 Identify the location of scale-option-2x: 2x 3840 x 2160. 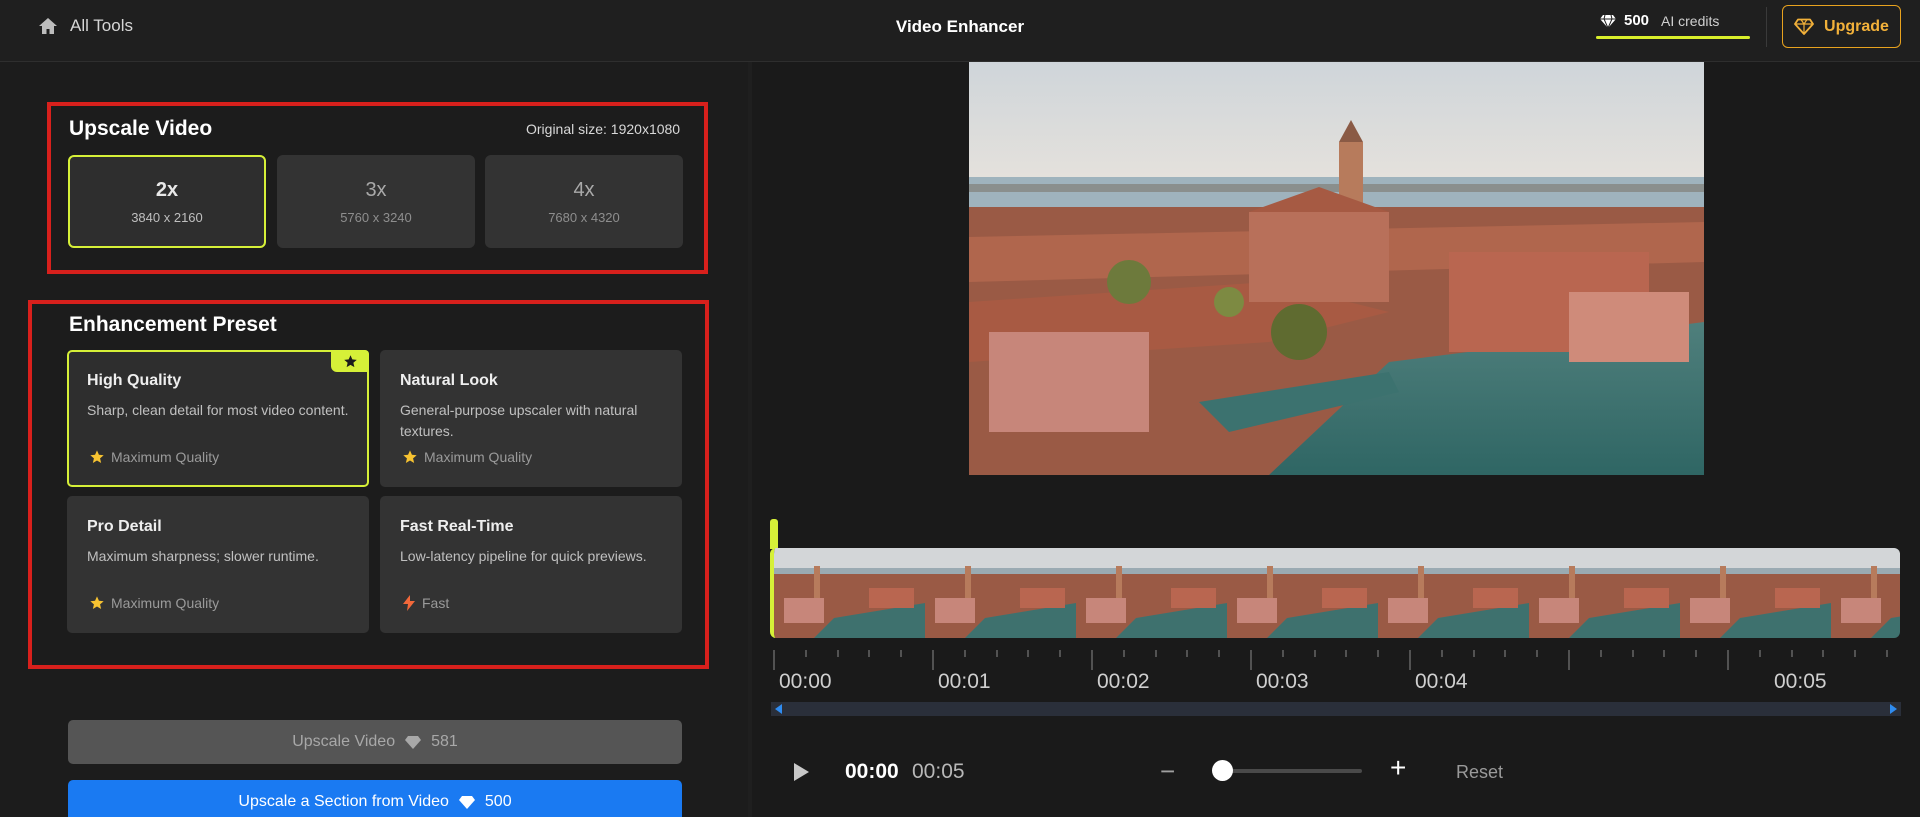
(167, 201).